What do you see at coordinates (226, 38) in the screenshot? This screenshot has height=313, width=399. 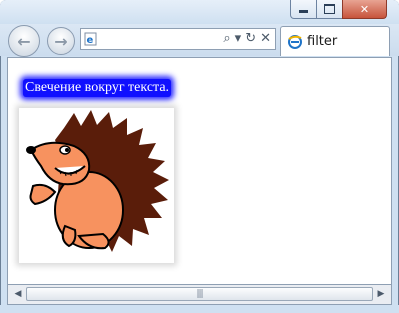 I see `search-icon: ⌕` at bounding box center [226, 38].